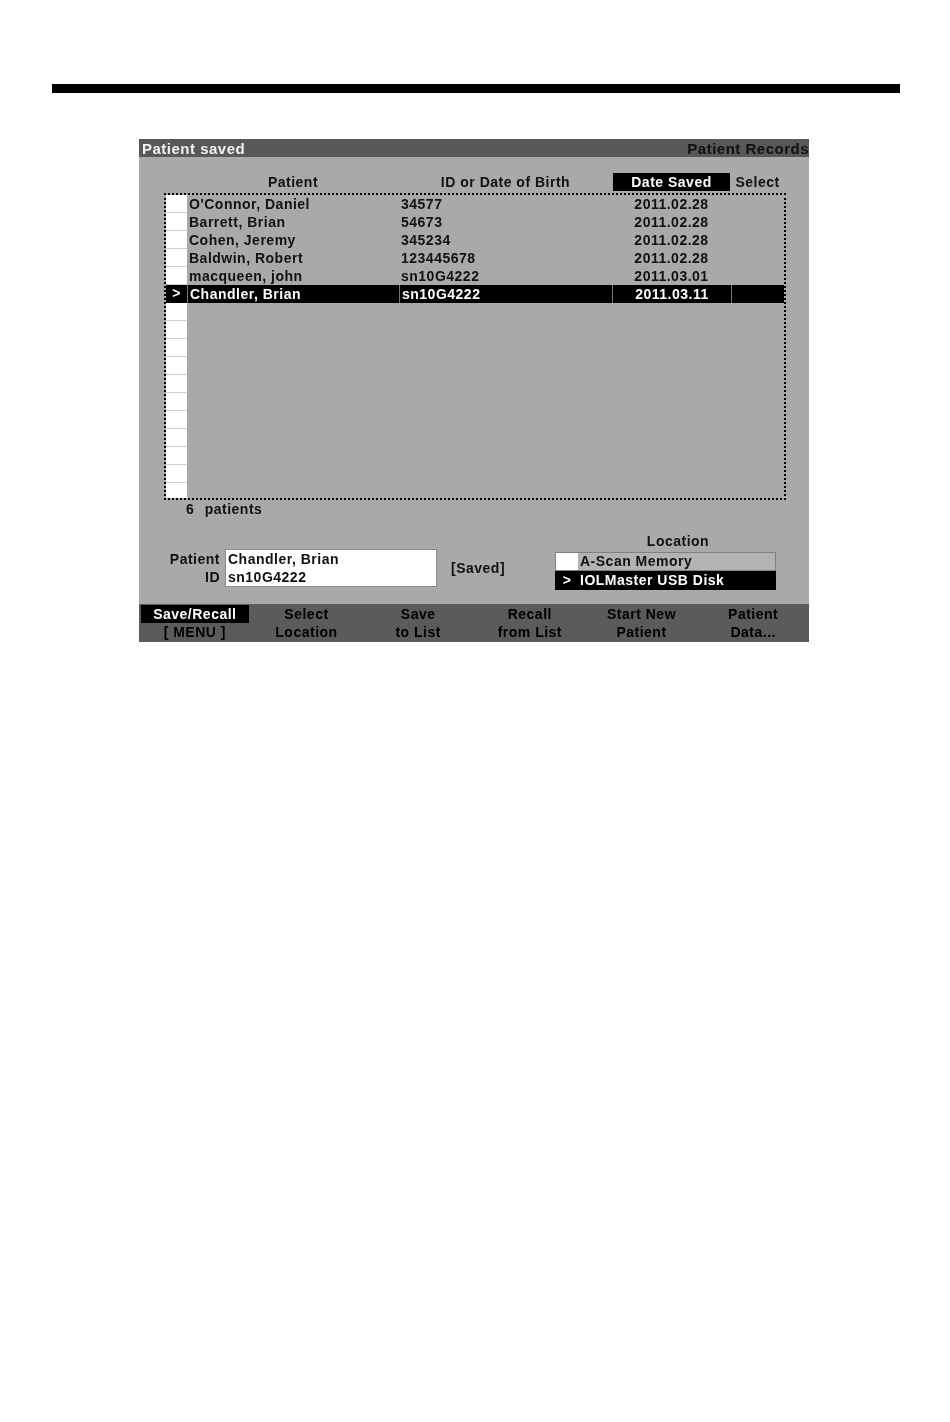  What do you see at coordinates (475, 222) in the screenshot?
I see `patient-row: Barrett, Brian 54673 2011.02.28` at bounding box center [475, 222].